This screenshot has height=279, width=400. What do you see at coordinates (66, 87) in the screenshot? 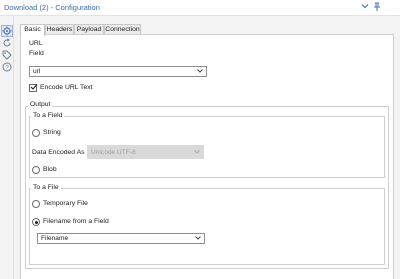
I see `encode-url-label: Encode URL Text` at bounding box center [66, 87].